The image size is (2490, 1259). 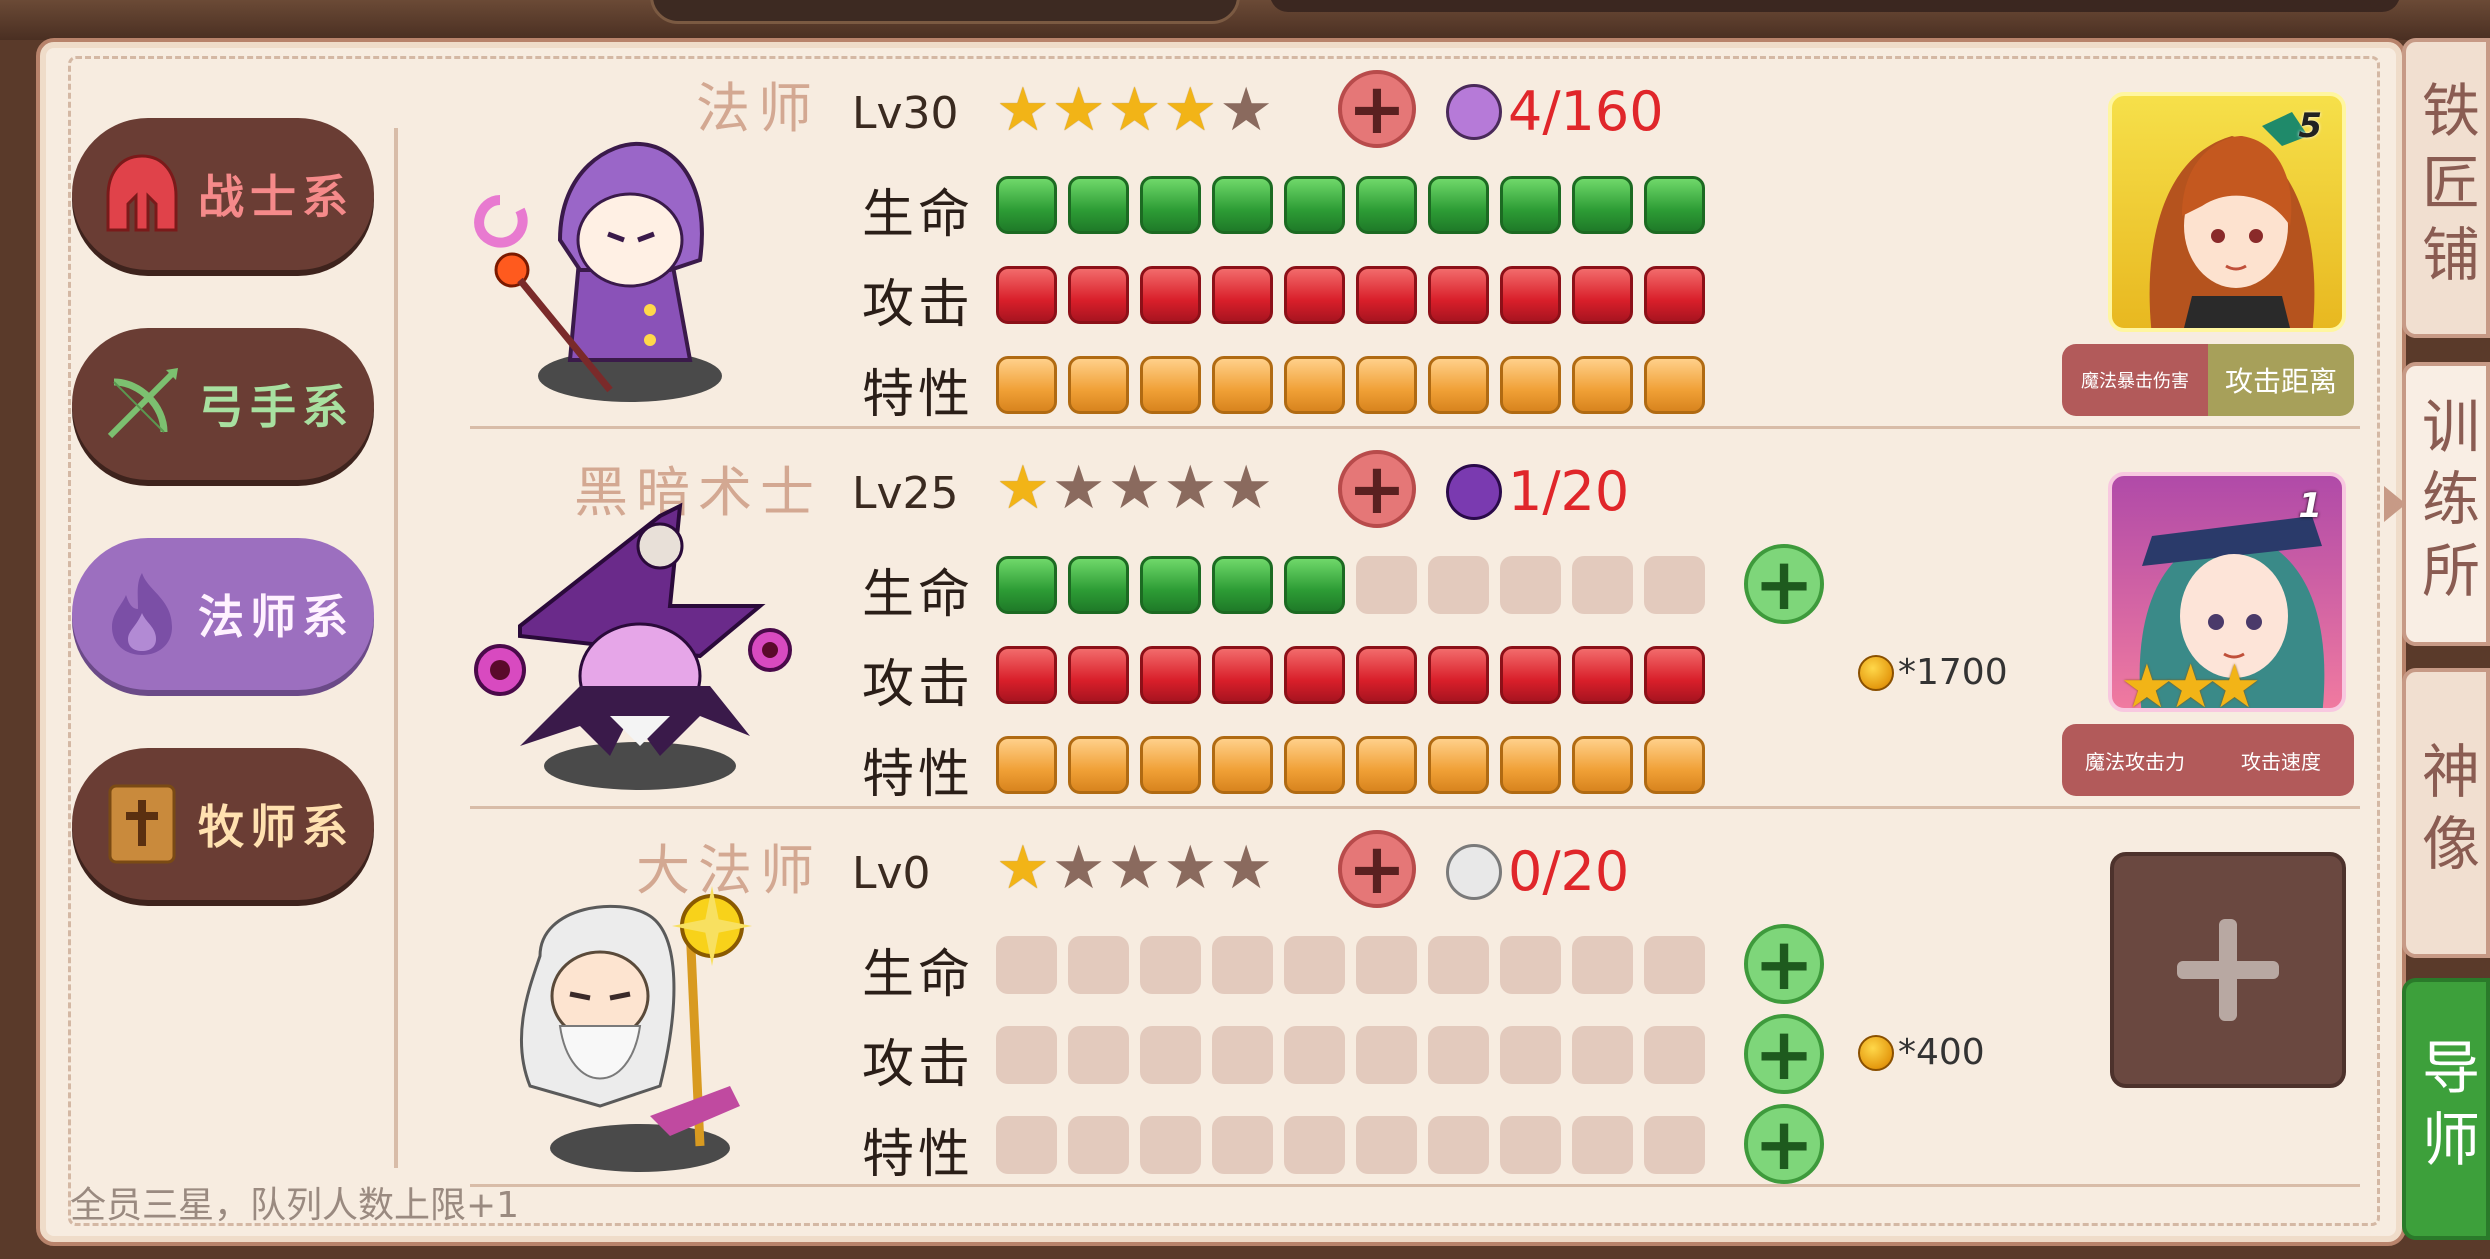 I want to click on cost-amount: *1700, so click(x=1953, y=672).